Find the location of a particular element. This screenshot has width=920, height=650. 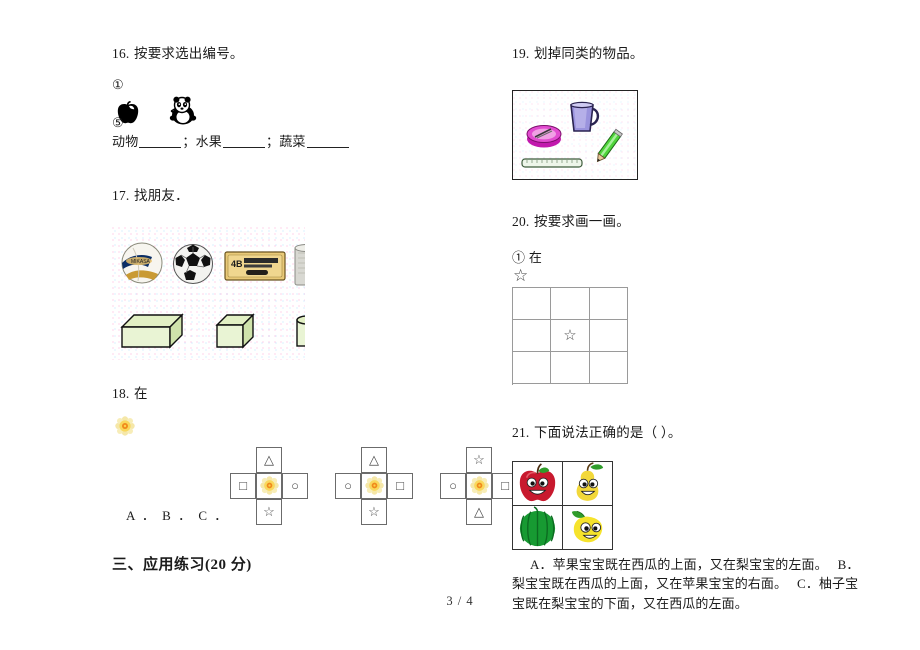

question-18-text: 在 is located at coordinates (141, 393).